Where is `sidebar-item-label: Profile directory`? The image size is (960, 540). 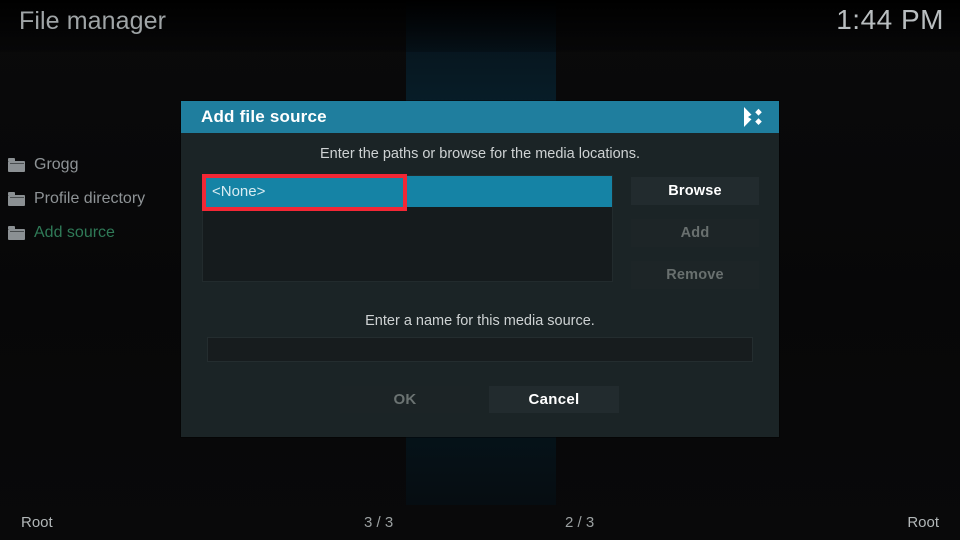
sidebar-item-label: Profile directory is located at coordinates (90, 198).